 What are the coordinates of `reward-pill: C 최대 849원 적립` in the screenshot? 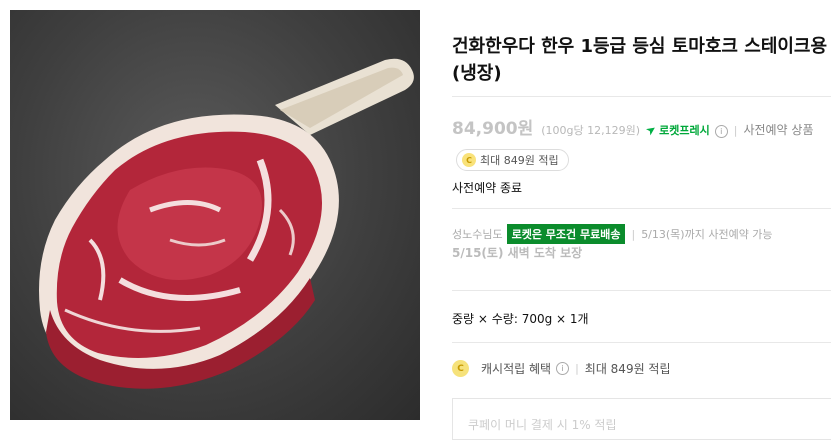 It's located at (512, 160).